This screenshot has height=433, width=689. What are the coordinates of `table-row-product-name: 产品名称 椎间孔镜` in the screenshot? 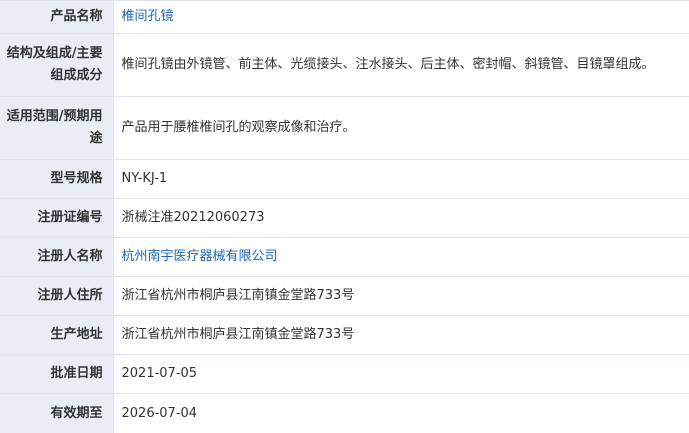 It's located at (344, 17).